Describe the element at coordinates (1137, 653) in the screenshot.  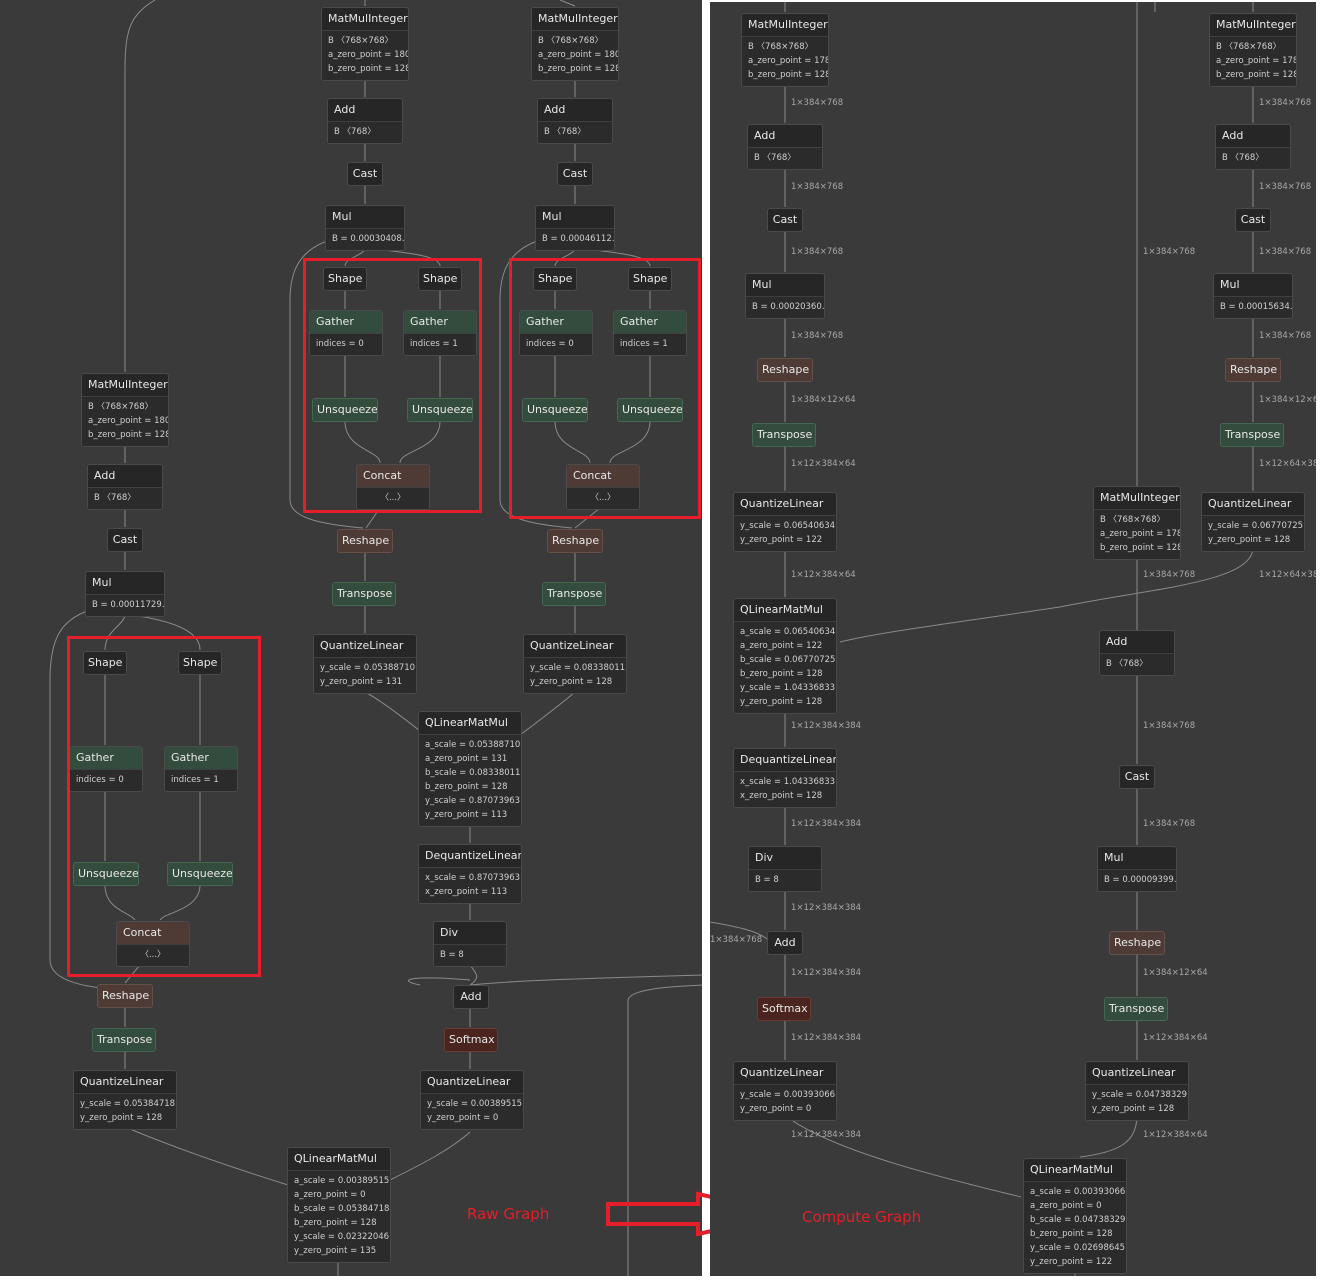
I see `compute-node-add-c: Add B 〈768〉` at that location.